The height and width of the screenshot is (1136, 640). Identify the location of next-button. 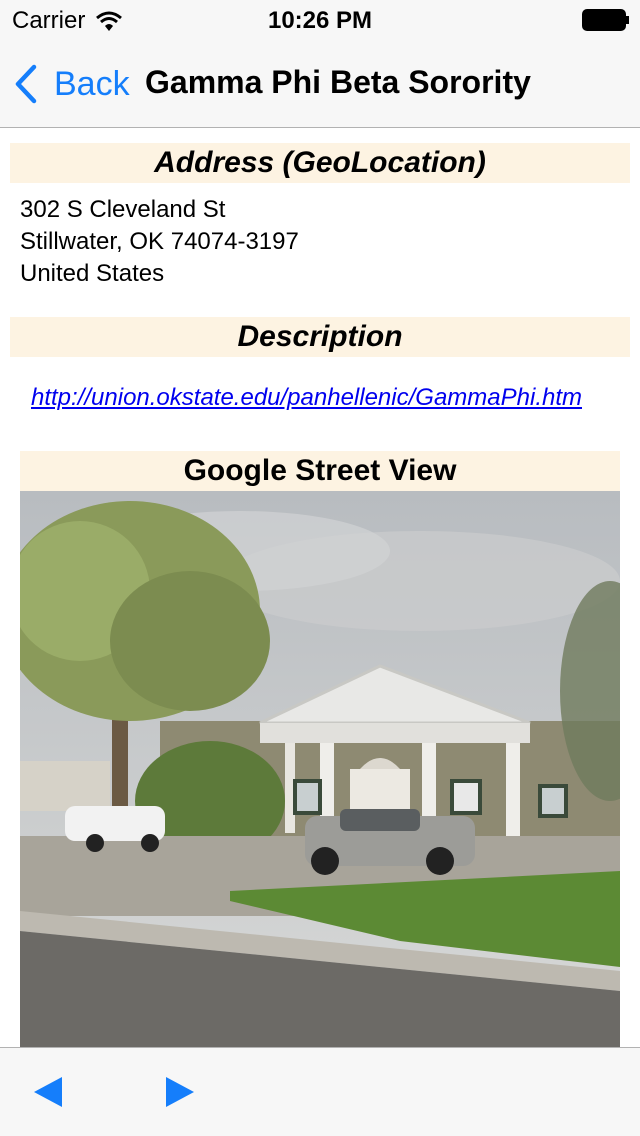
(180, 1092).